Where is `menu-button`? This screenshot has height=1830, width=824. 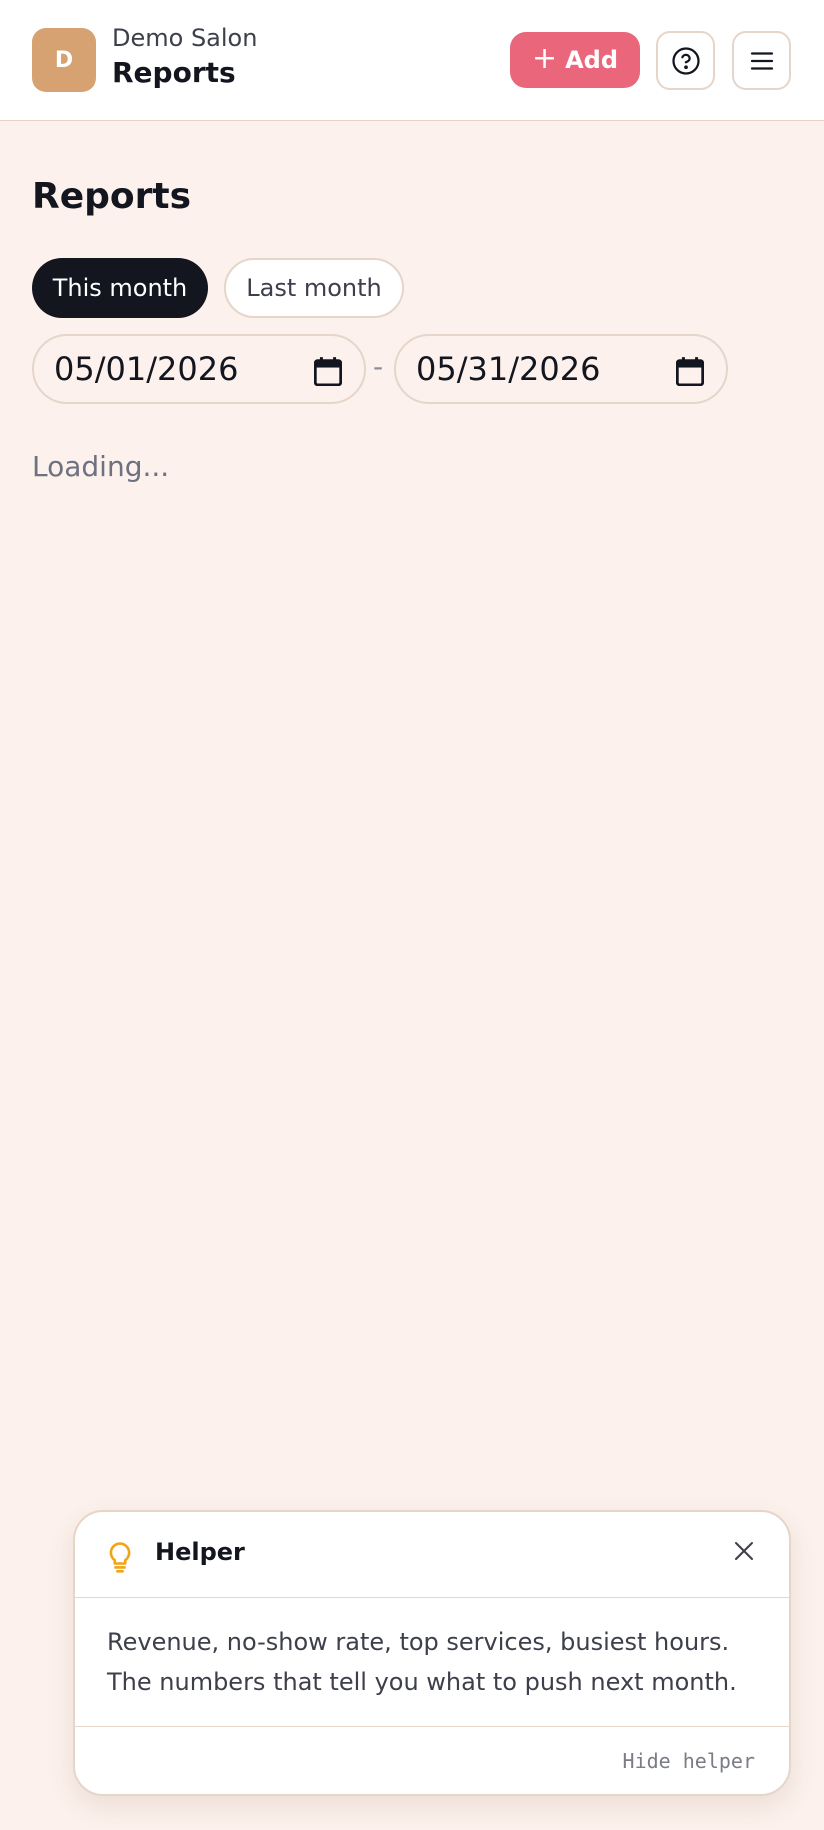
menu-button is located at coordinates (761, 60).